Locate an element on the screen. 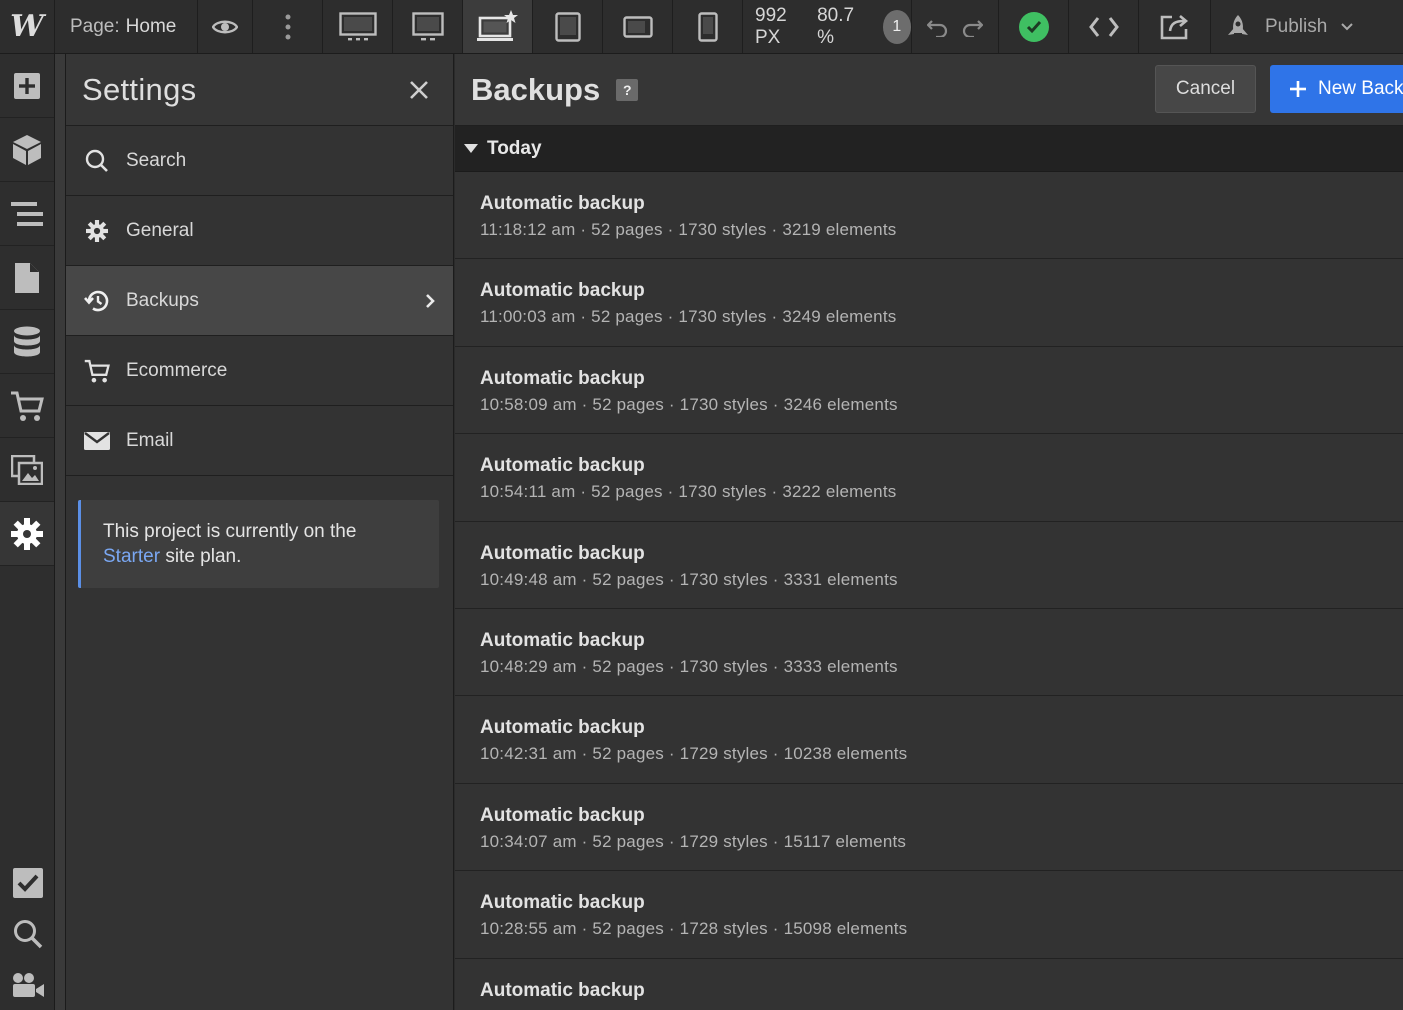 The width and height of the screenshot is (1403, 1010). breakpoint-mobile-landscape-icon is located at coordinates (638, 26).